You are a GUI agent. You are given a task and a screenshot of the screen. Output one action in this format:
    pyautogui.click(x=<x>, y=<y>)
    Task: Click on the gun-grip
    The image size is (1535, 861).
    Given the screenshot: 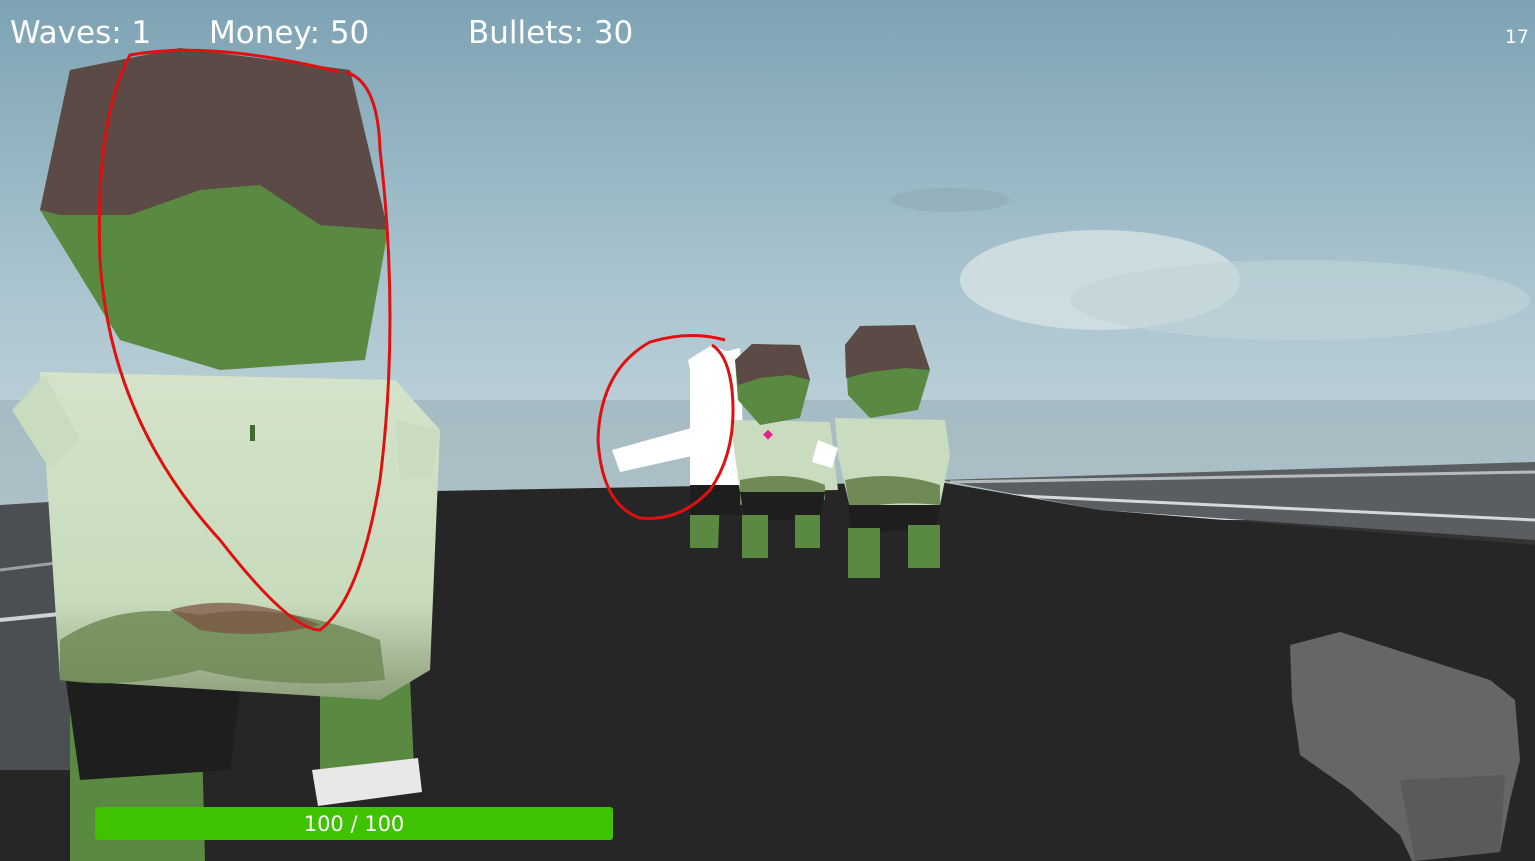 What is the action you would take?
    pyautogui.click(x=1452, y=818)
    